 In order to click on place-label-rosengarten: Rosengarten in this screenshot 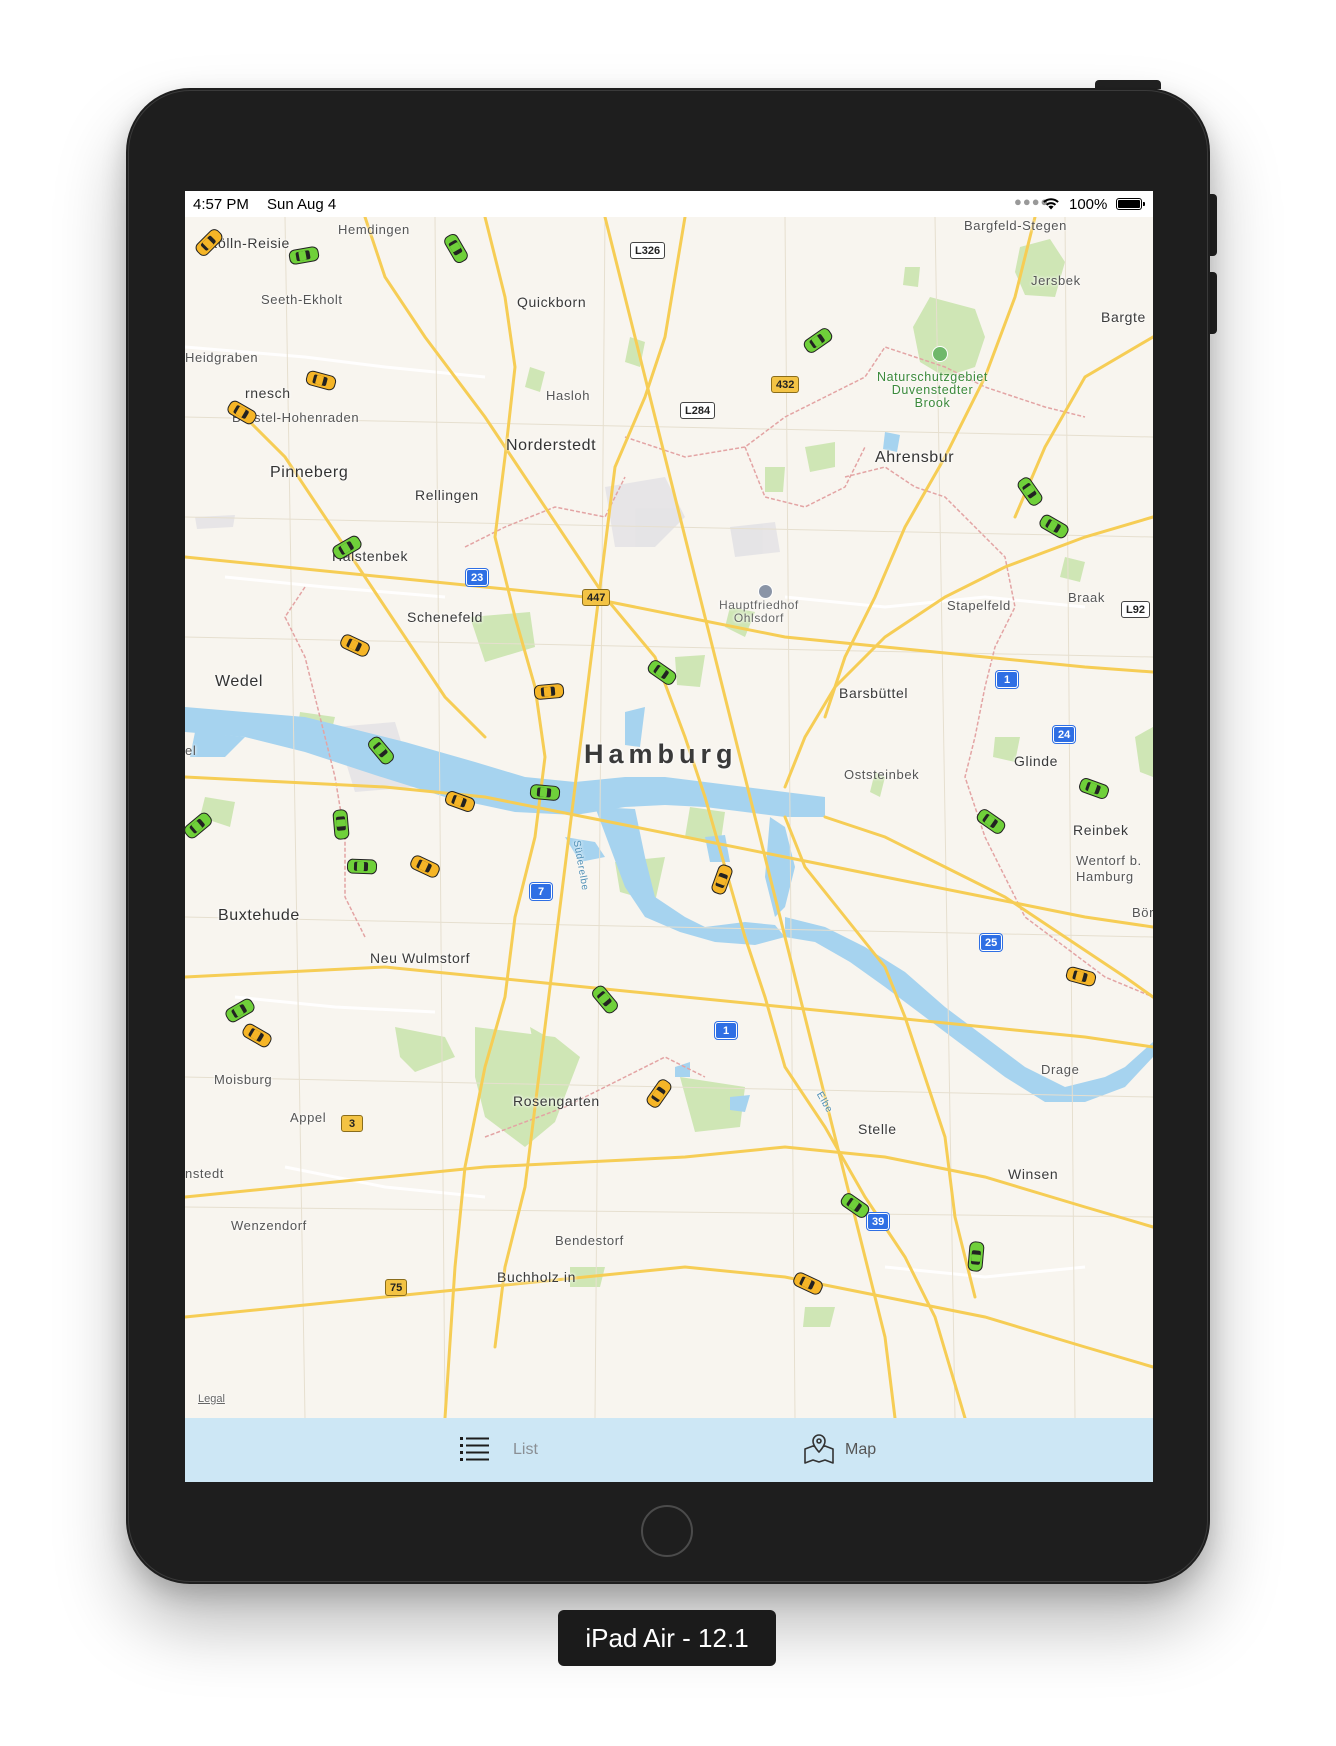, I will do `click(556, 1101)`.